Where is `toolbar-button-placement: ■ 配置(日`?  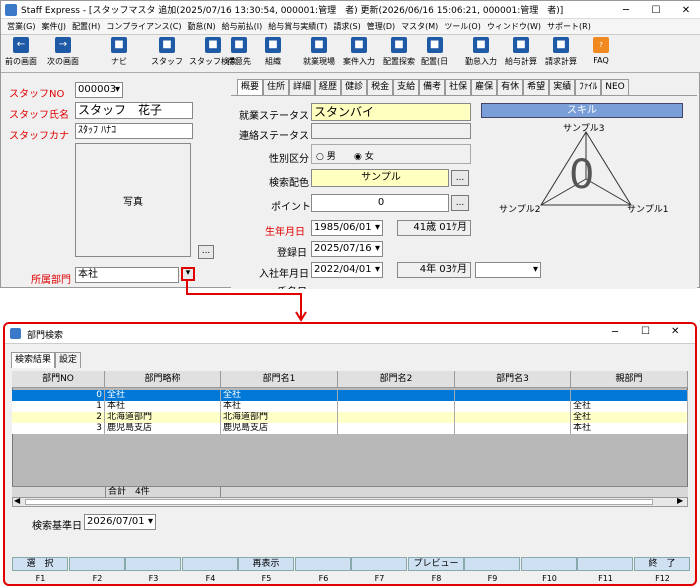
toolbar-button-placement: ■ 配置(日 is located at coordinates (434, 52).